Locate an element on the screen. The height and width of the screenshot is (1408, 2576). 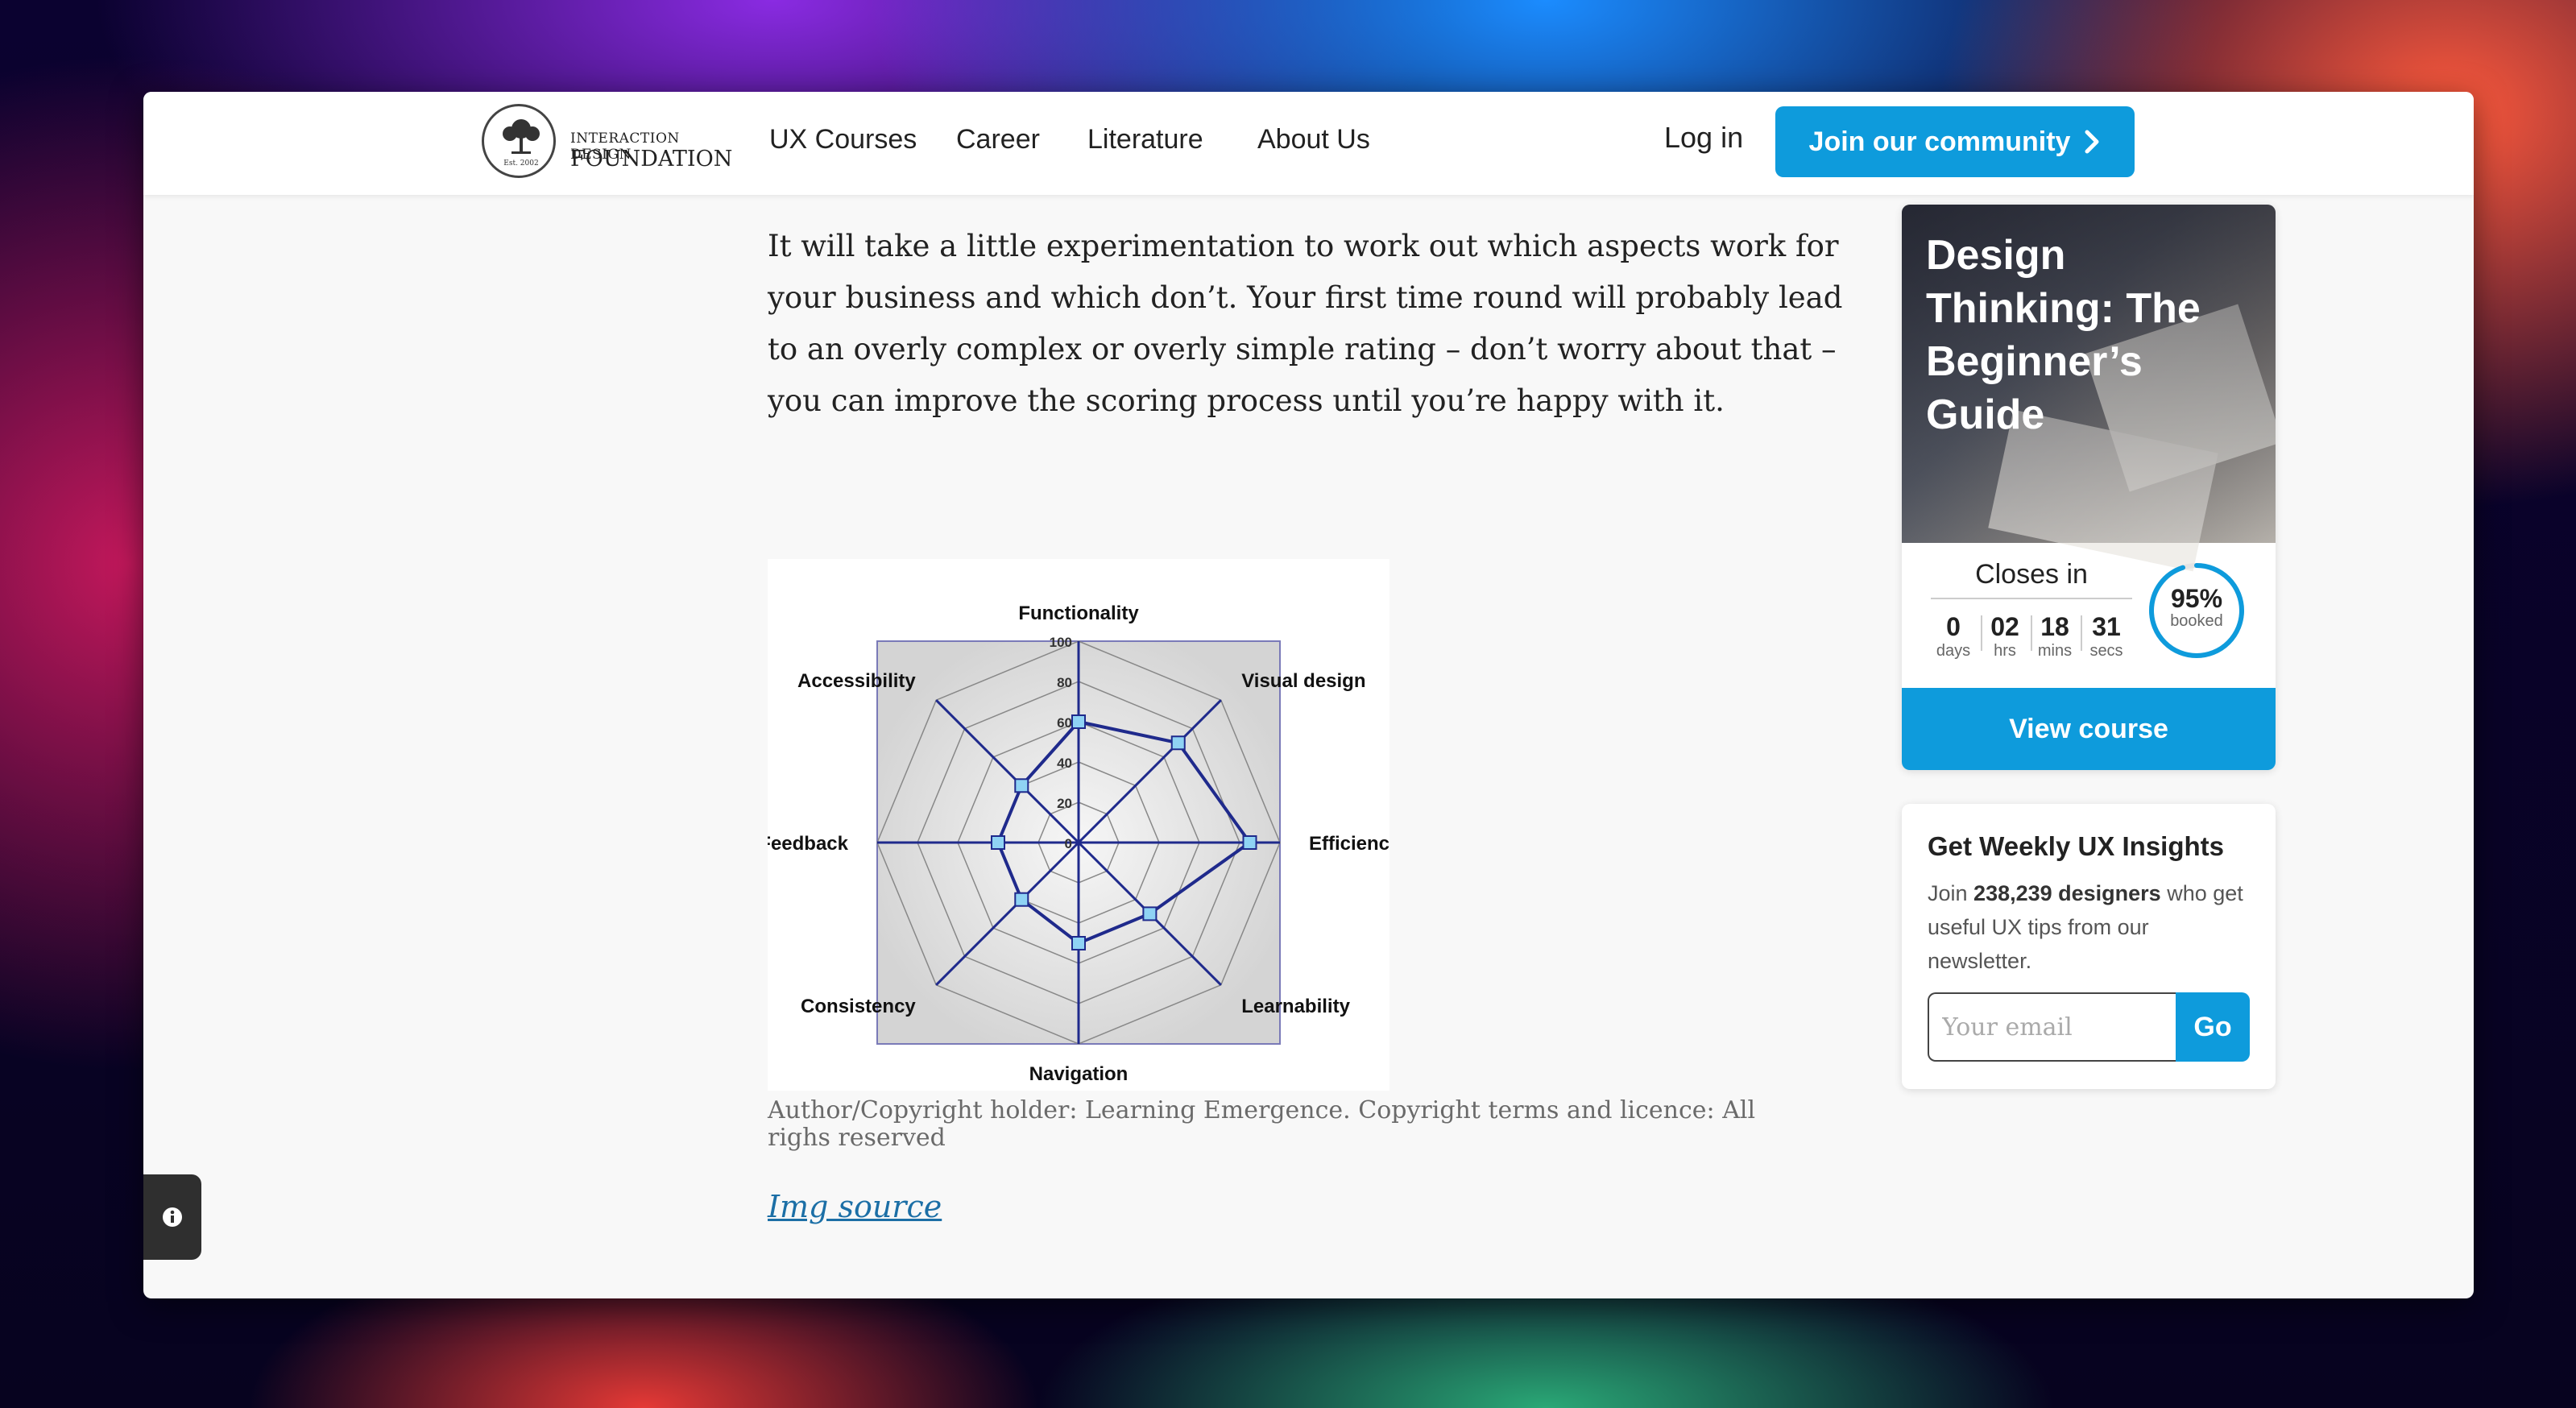
tick-label: 100 is located at coordinates (1061, 642).